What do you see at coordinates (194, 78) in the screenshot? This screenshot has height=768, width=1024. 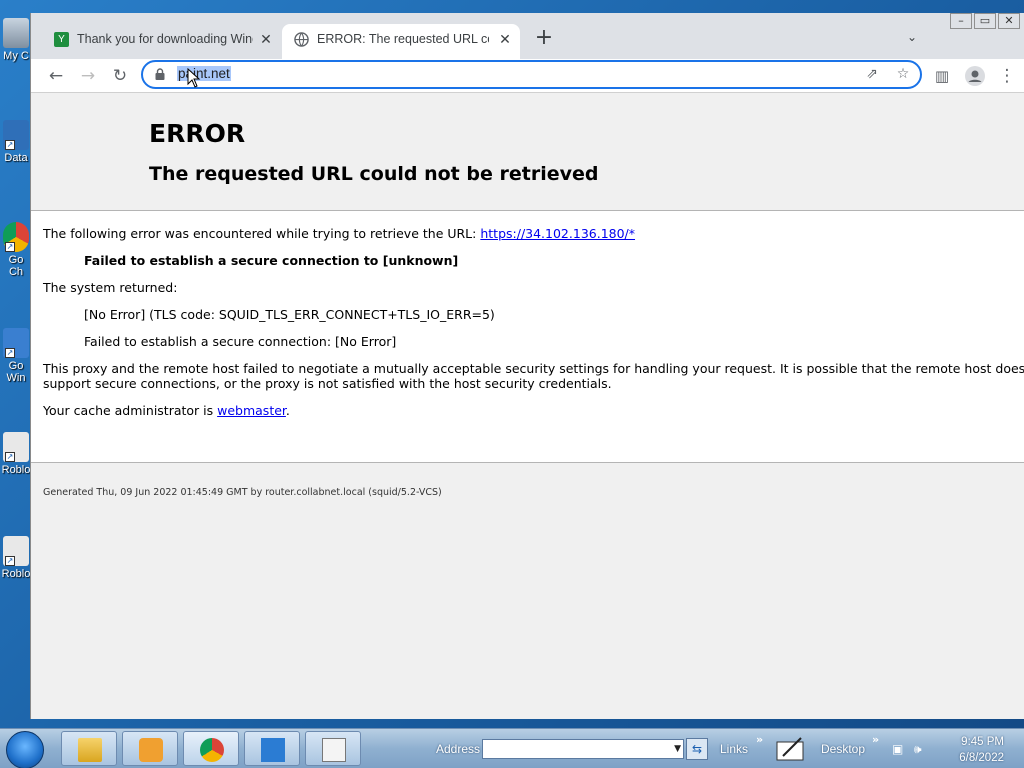 I see `mouse-cursor-icon` at bounding box center [194, 78].